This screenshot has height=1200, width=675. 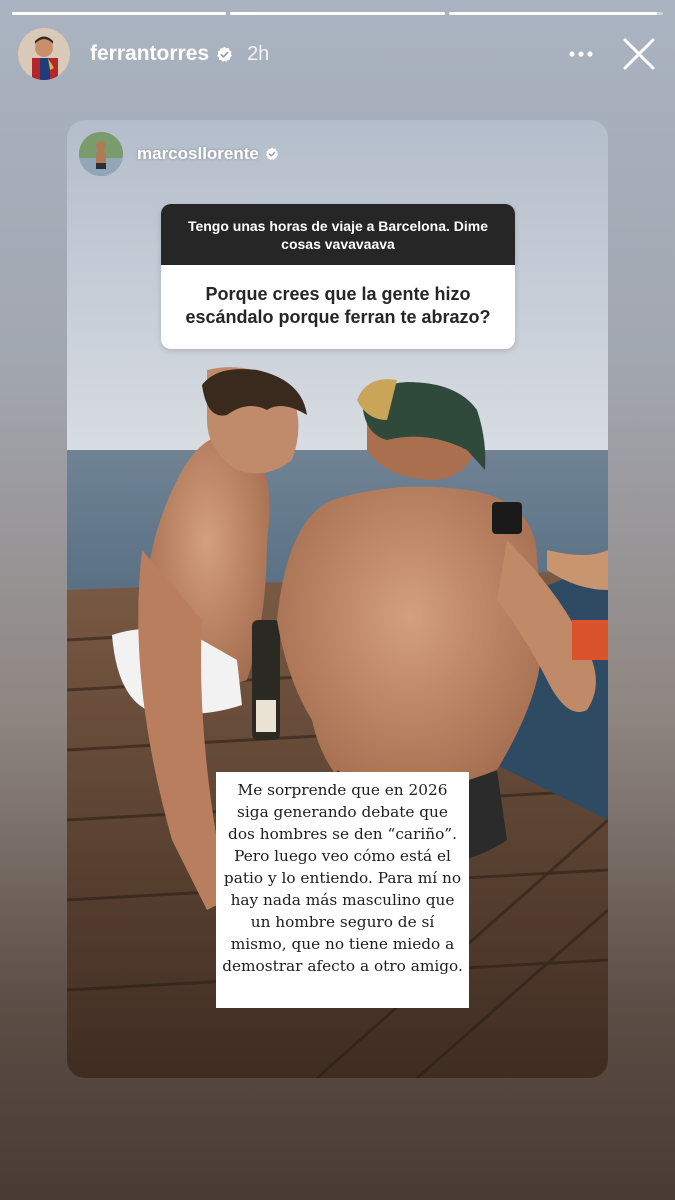 What do you see at coordinates (101, 154) in the screenshot?
I see `shared-post-avatar` at bounding box center [101, 154].